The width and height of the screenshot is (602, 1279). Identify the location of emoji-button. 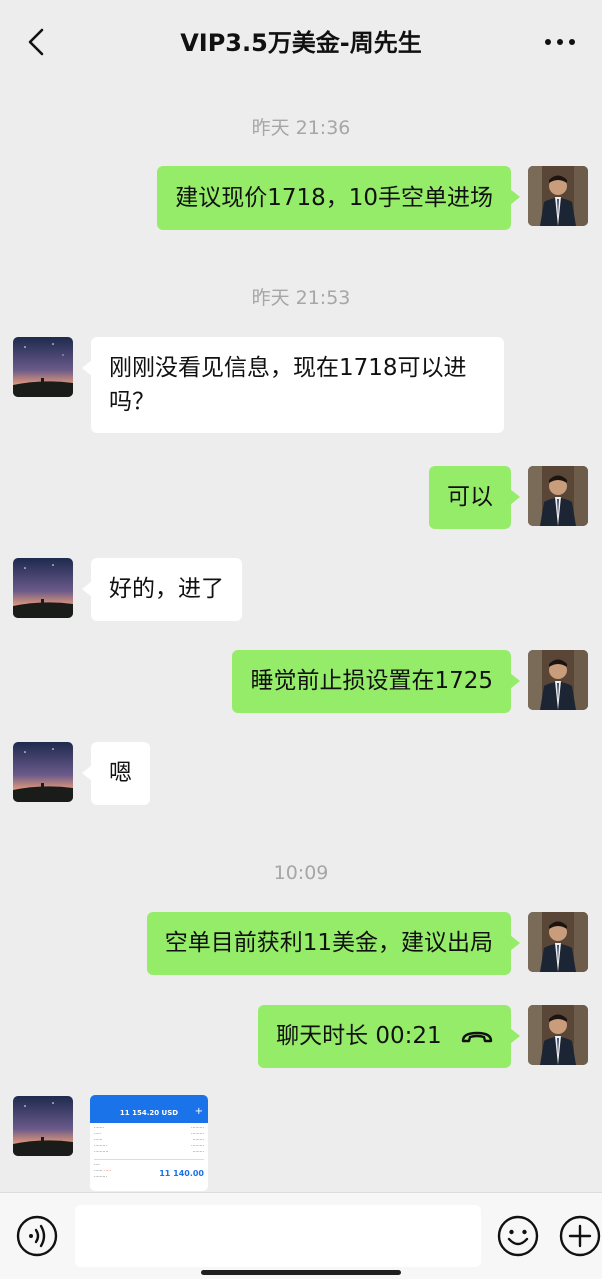
(518, 1236).